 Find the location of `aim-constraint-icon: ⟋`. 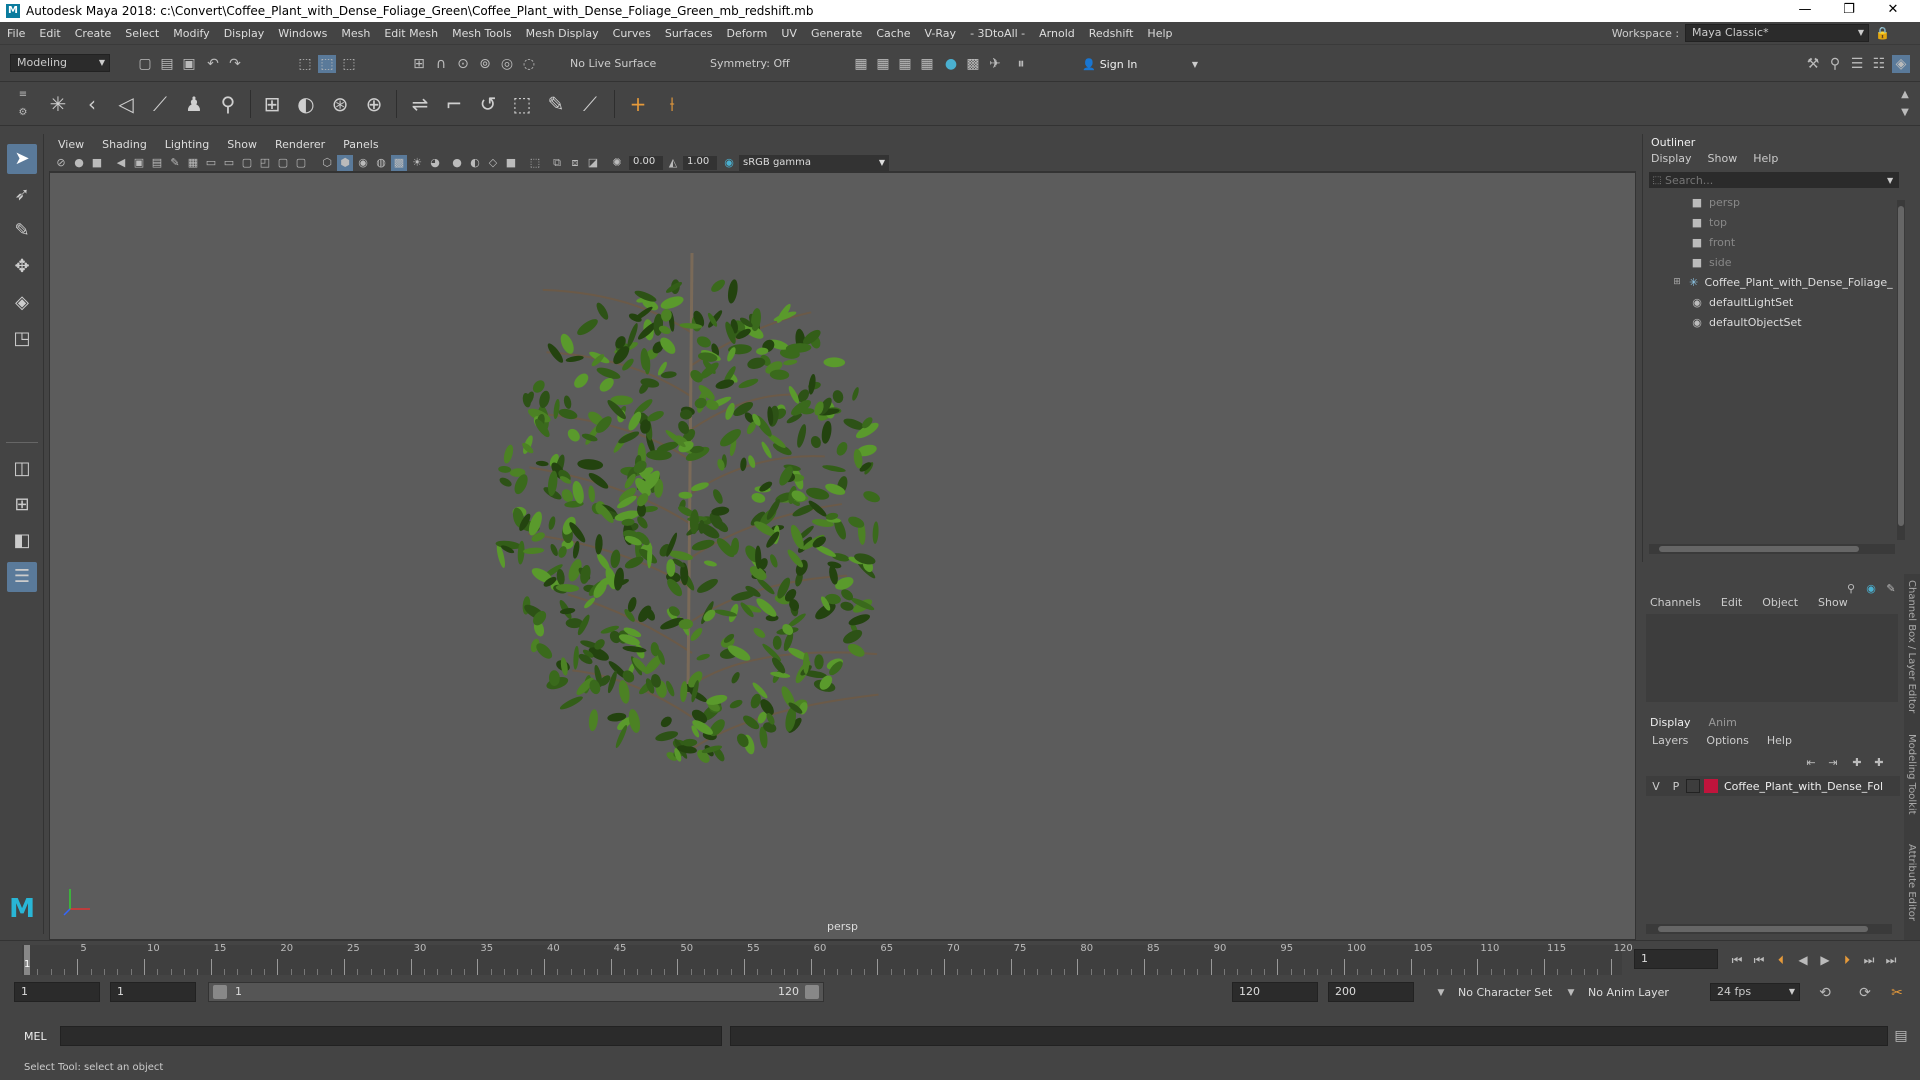

aim-constraint-icon: ⟋ is located at coordinates (590, 104).